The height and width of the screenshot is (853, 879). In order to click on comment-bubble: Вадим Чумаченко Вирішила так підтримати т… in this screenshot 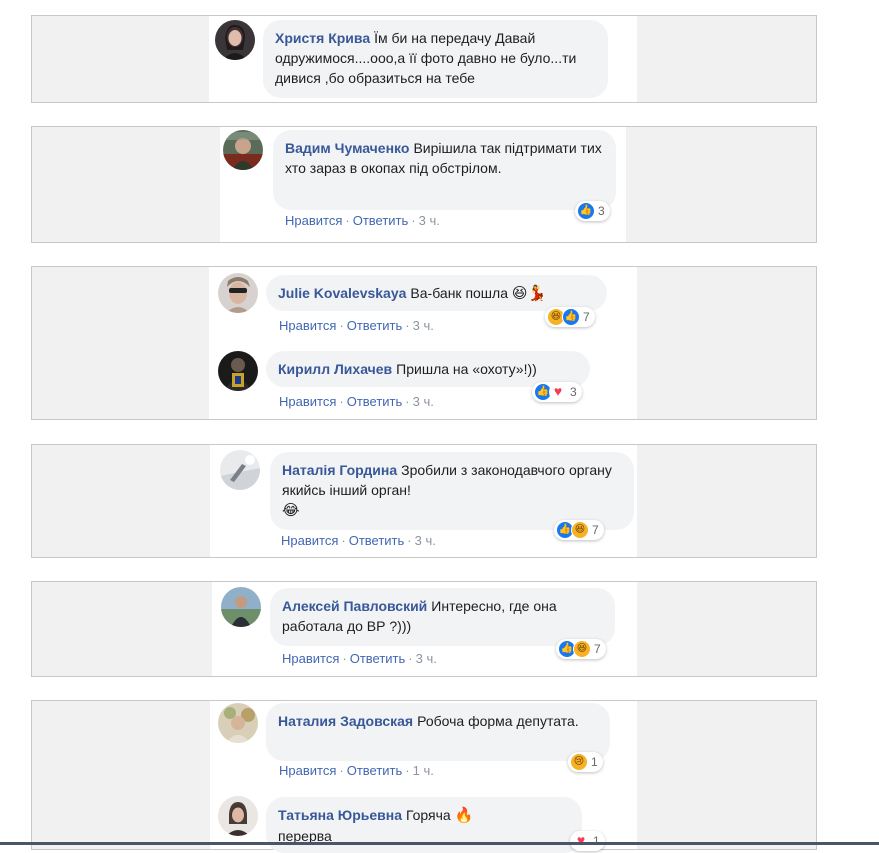, I will do `click(444, 170)`.